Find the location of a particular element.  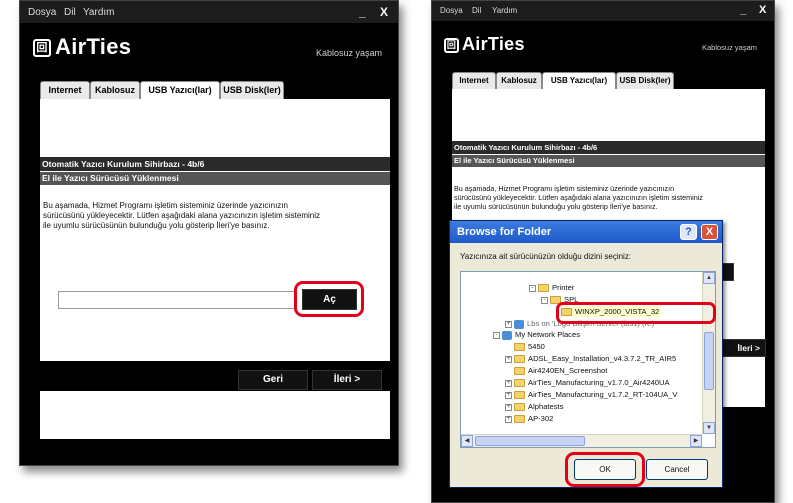

network-drive-icon is located at coordinates (519, 324).